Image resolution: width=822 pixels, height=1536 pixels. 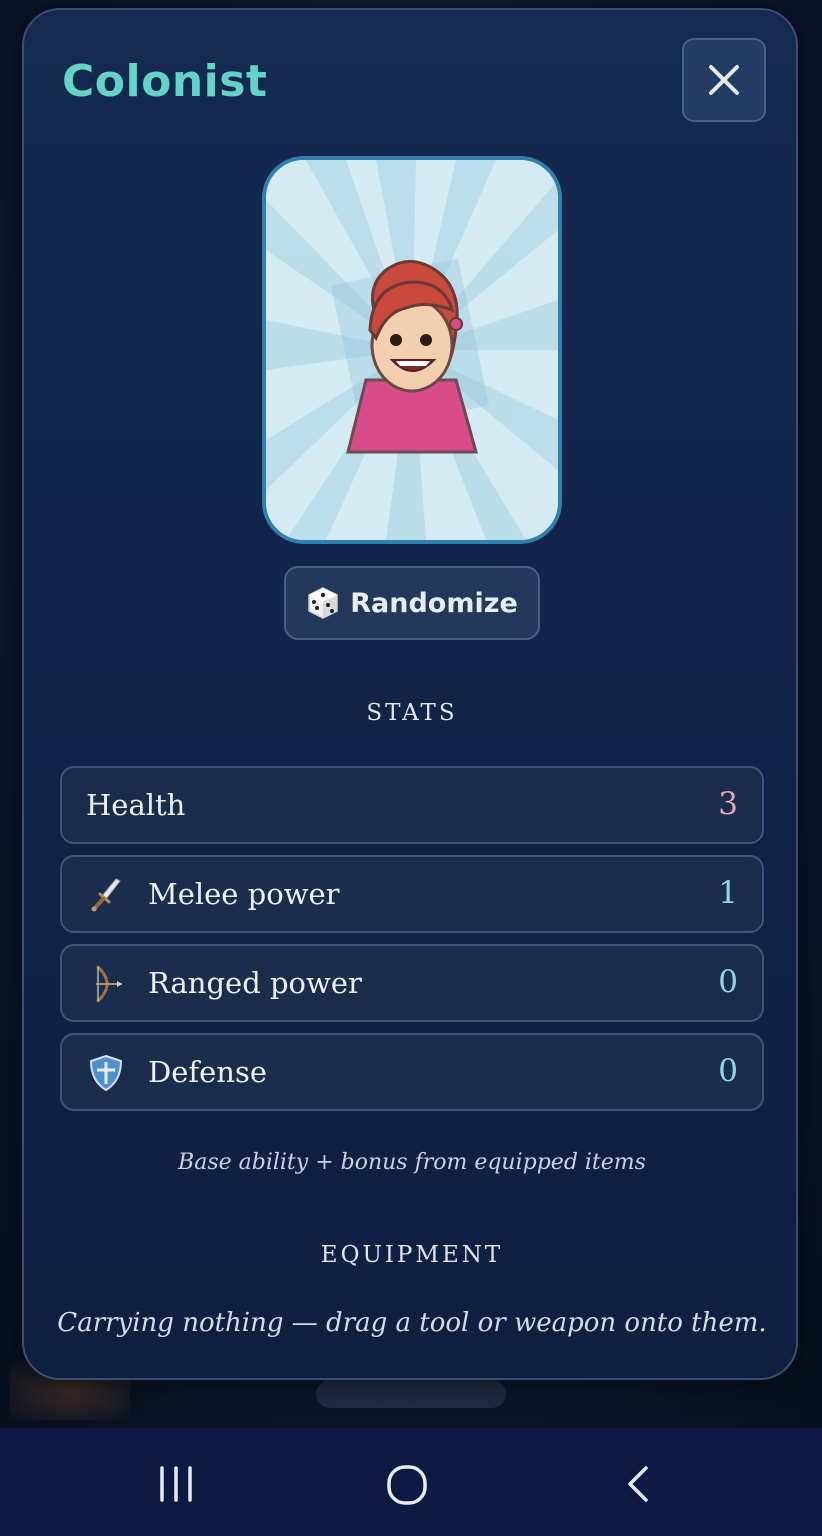 What do you see at coordinates (208, 1072) in the screenshot?
I see `stat-label-defense: Defense` at bounding box center [208, 1072].